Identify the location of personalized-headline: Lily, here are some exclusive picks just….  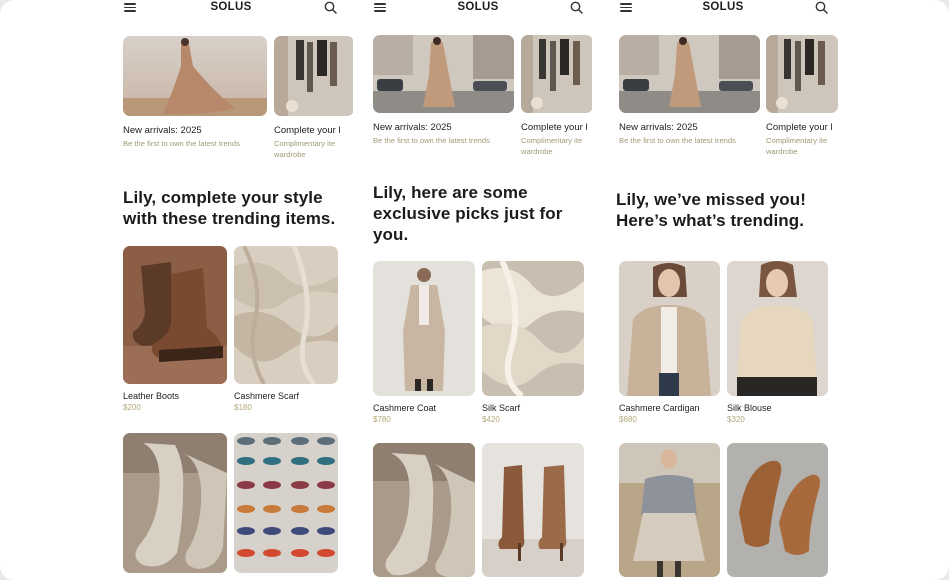
(467, 213).